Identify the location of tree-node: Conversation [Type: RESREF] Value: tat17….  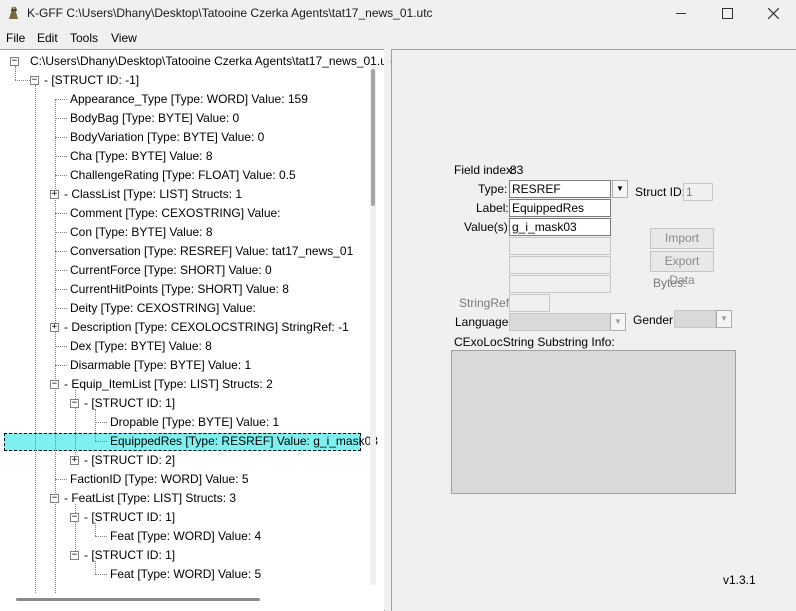
(211, 251).